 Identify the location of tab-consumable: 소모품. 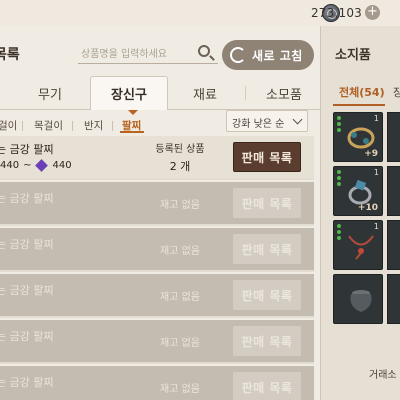
(284, 93).